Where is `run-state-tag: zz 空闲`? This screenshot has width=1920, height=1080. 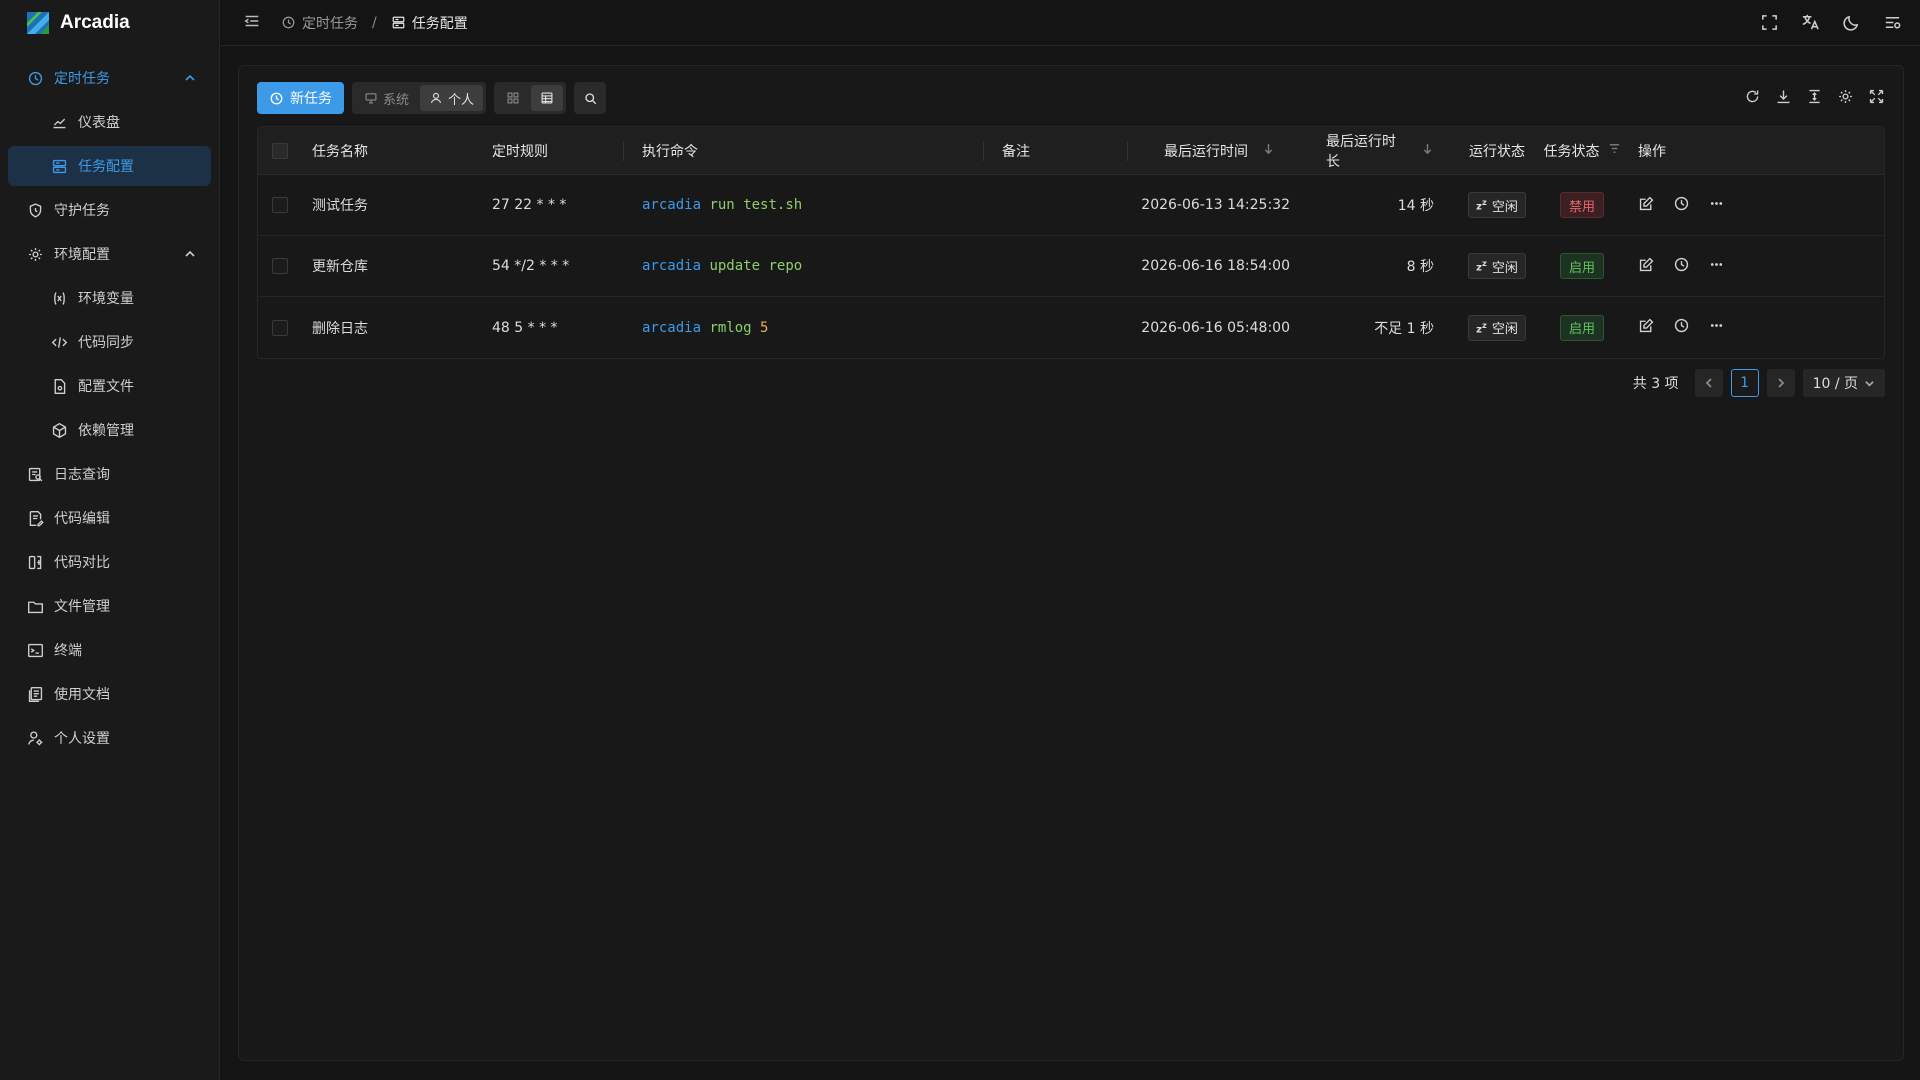
run-state-tag: zz 空闲 is located at coordinates (1497, 327).